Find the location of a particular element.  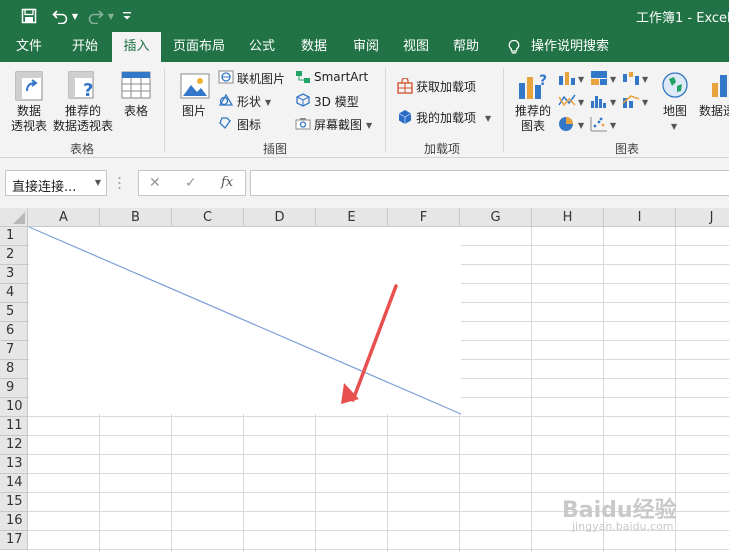

3d-model-icon is located at coordinates (303, 100).